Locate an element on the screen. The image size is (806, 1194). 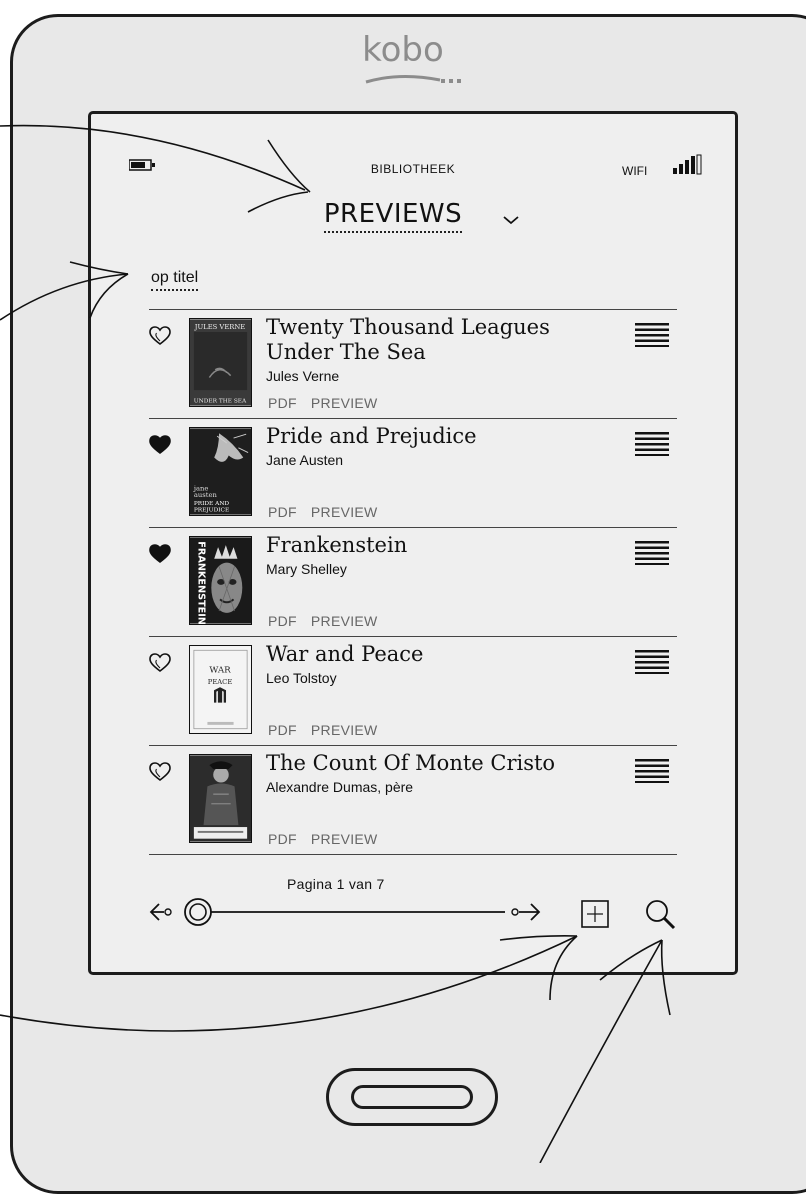
svg-text: FRANKENSTEIN is located at coordinates (201, 583).